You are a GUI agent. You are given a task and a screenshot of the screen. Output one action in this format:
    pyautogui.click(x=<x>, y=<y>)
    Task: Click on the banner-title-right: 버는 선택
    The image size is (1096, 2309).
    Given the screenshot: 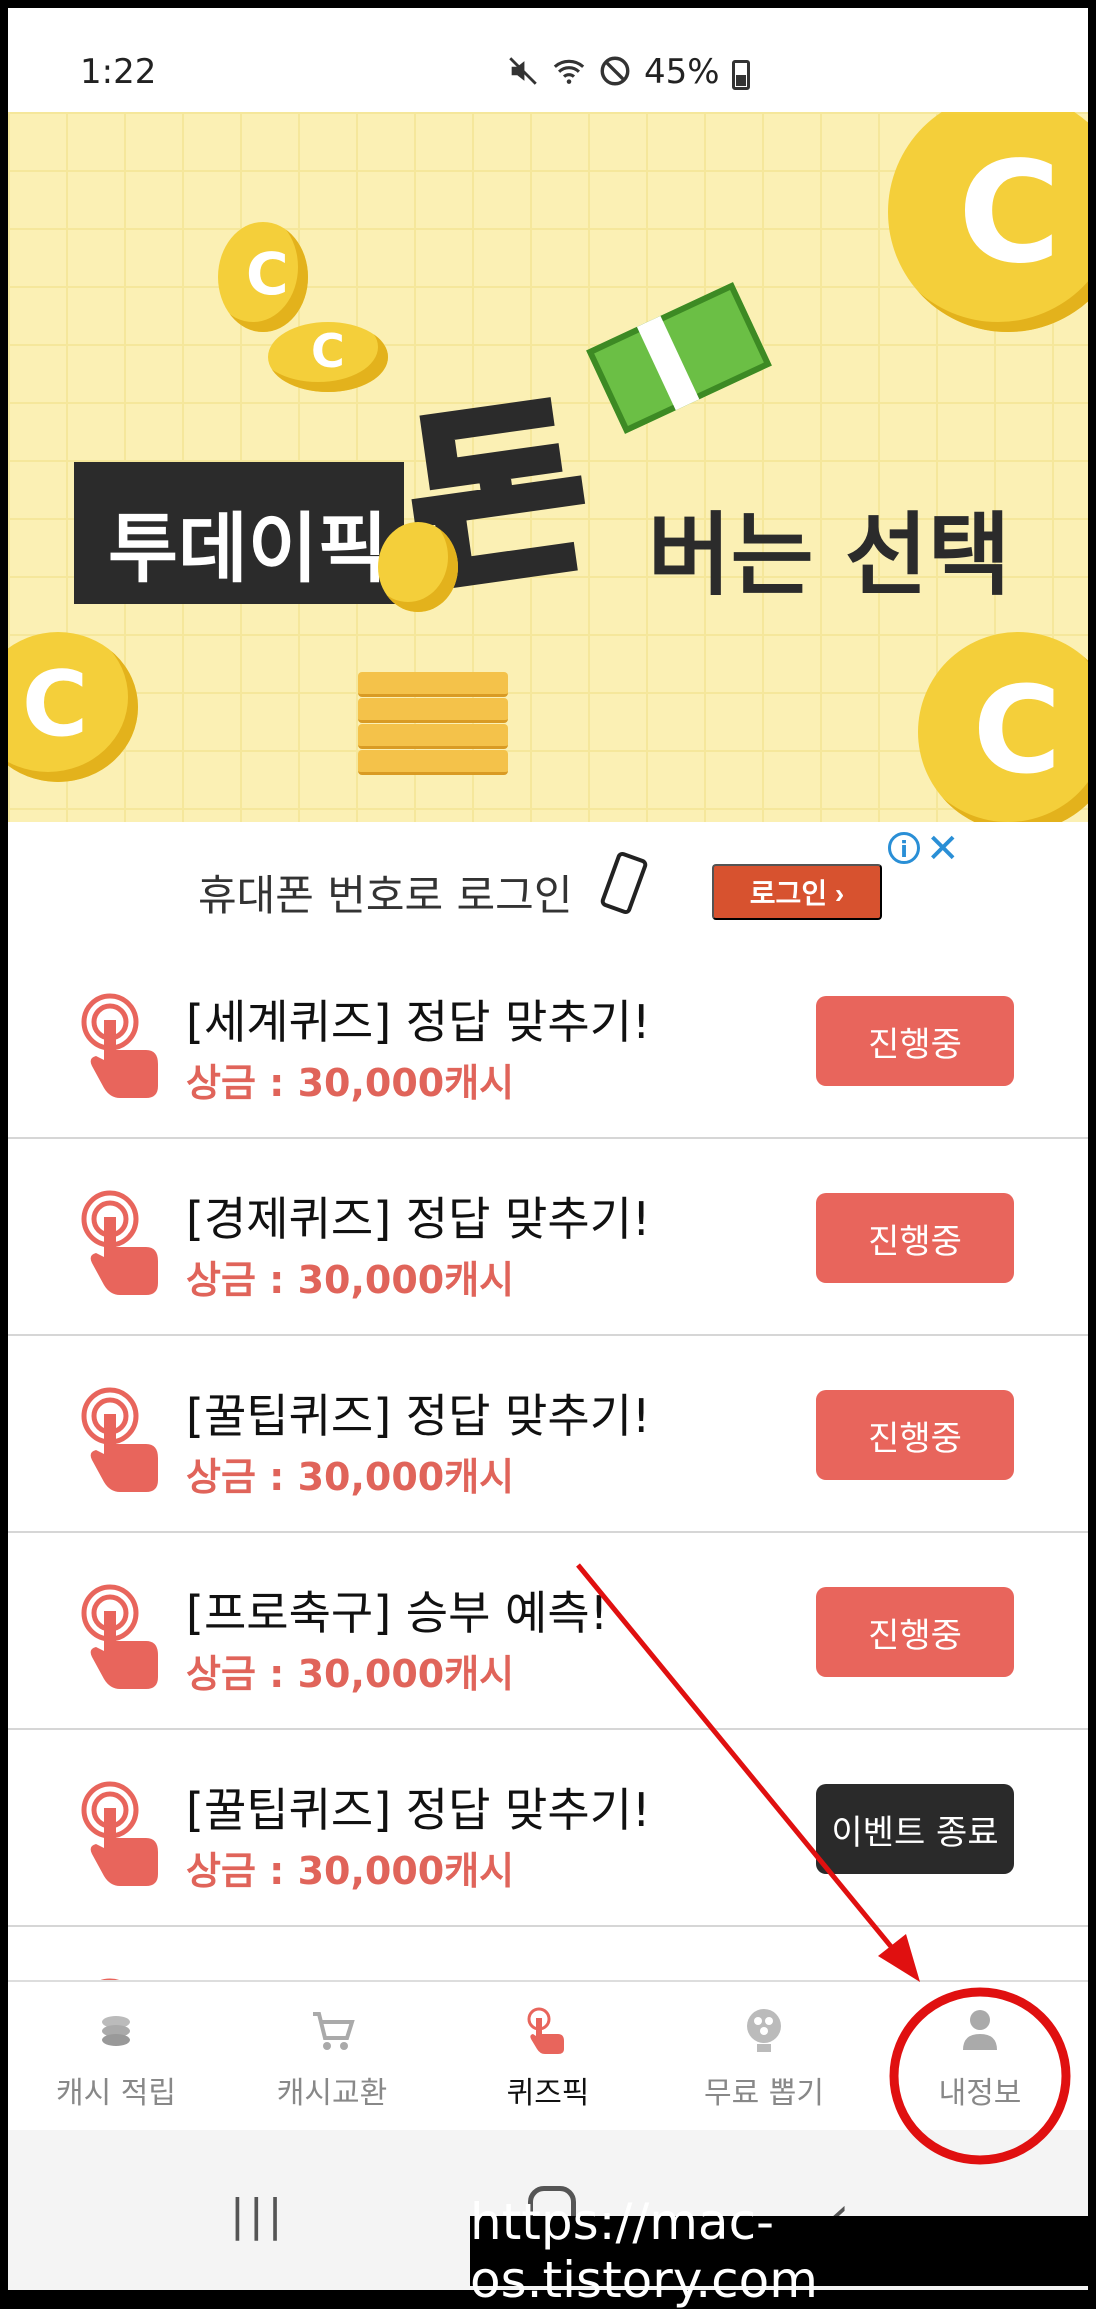 What is the action you would take?
    pyautogui.click(x=829, y=555)
    